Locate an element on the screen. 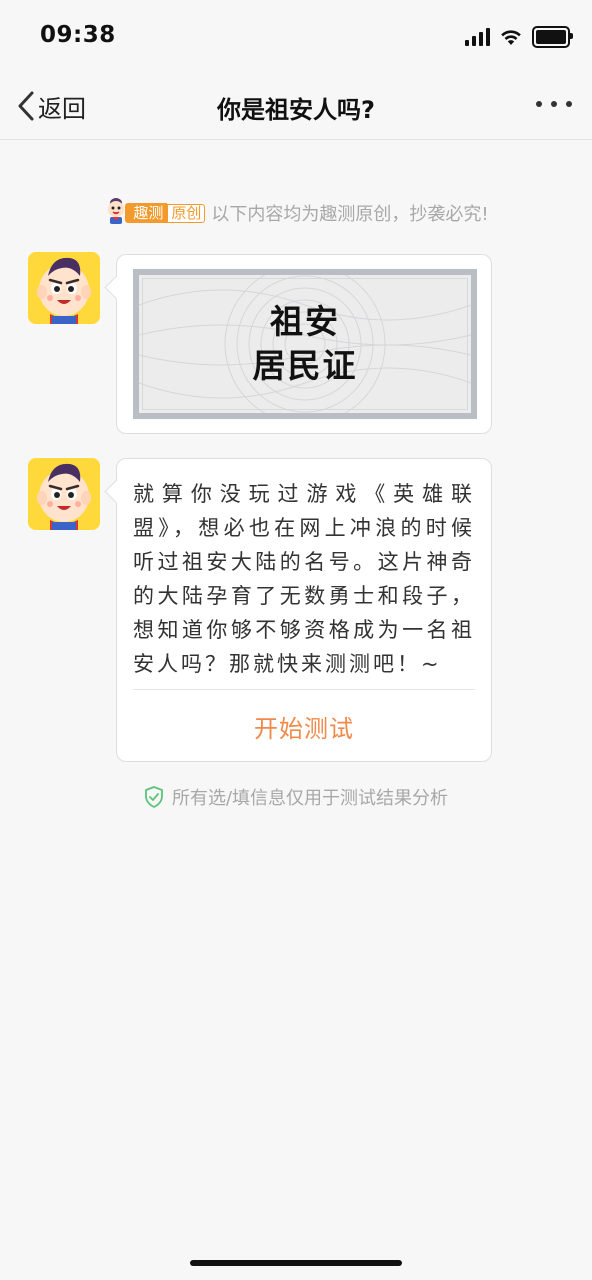 The height and width of the screenshot is (1280, 592). certificate-image: 祖安 居民证 is located at coordinates (305, 344).